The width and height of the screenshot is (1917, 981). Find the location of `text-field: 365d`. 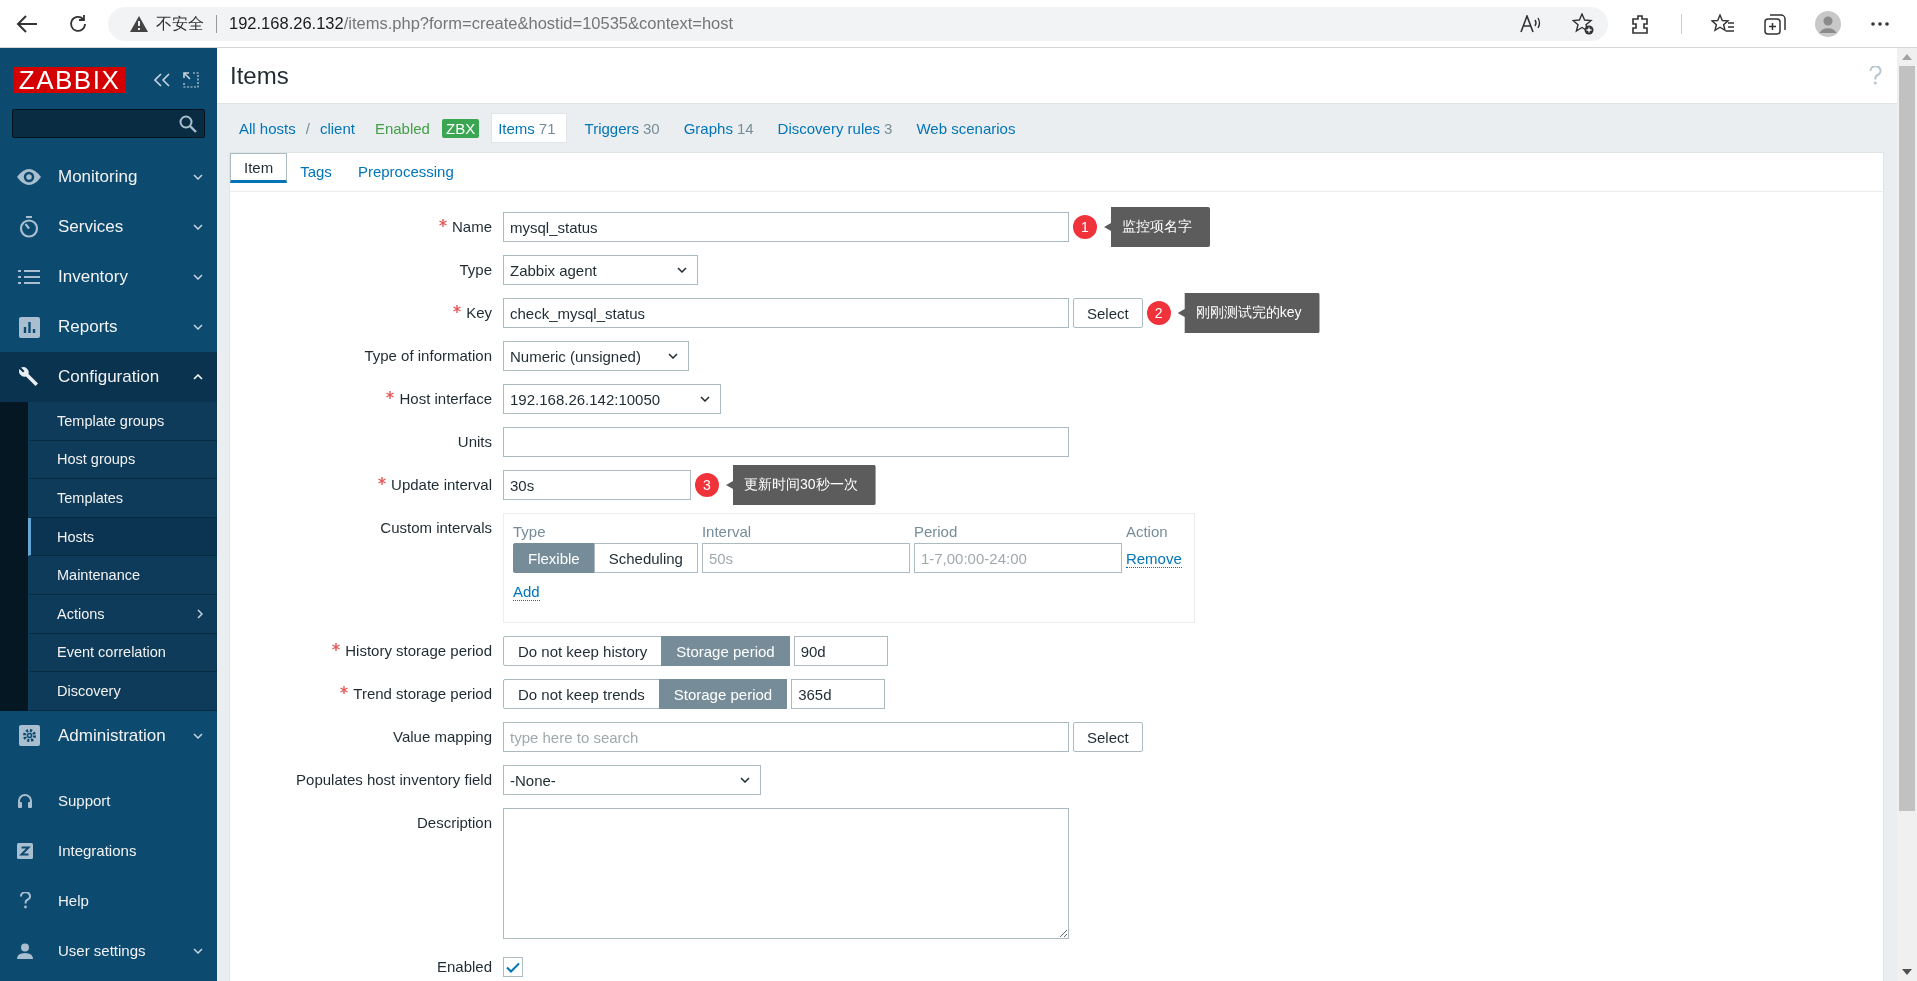

text-field: 365d is located at coordinates (838, 694).